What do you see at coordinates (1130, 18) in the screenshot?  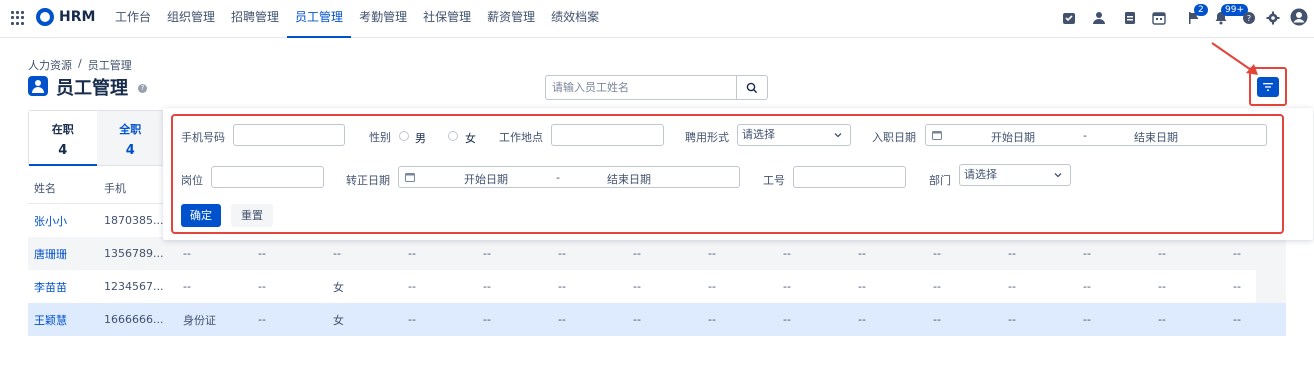 I see `document-icon` at bounding box center [1130, 18].